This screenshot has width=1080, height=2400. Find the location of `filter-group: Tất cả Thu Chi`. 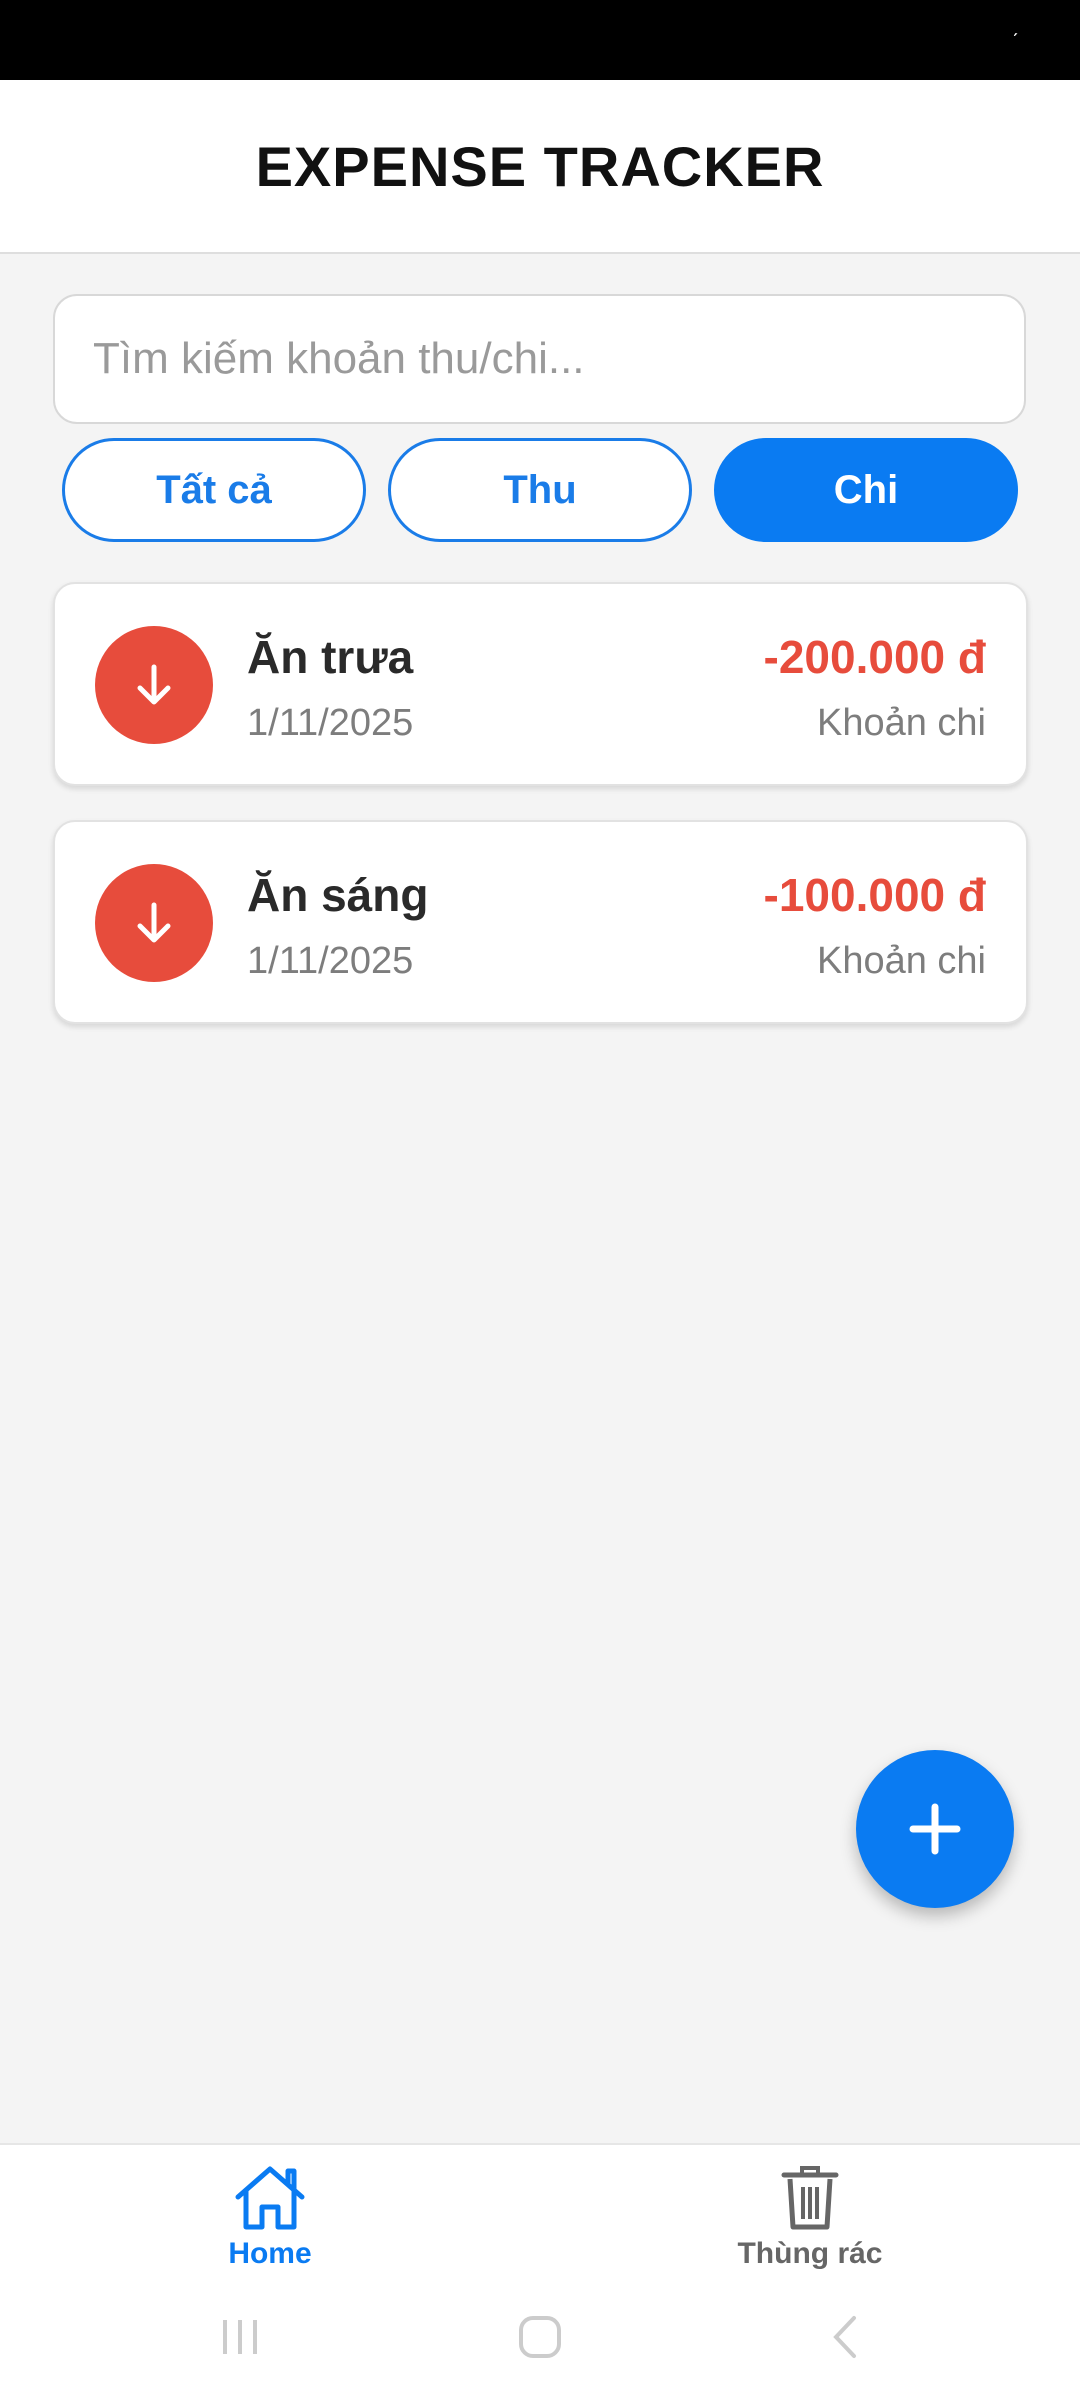

filter-group: Tất cả Thu Chi is located at coordinates (540, 490).